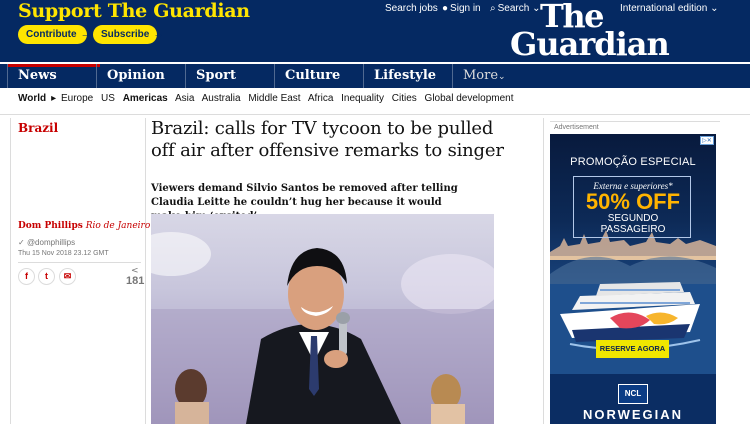 Image resolution: width=750 pixels, height=424 pixels. What do you see at coordinates (362, 98) in the screenshot?
I see `subnav-inequality: Inequality` at bounding box center [362, 98].